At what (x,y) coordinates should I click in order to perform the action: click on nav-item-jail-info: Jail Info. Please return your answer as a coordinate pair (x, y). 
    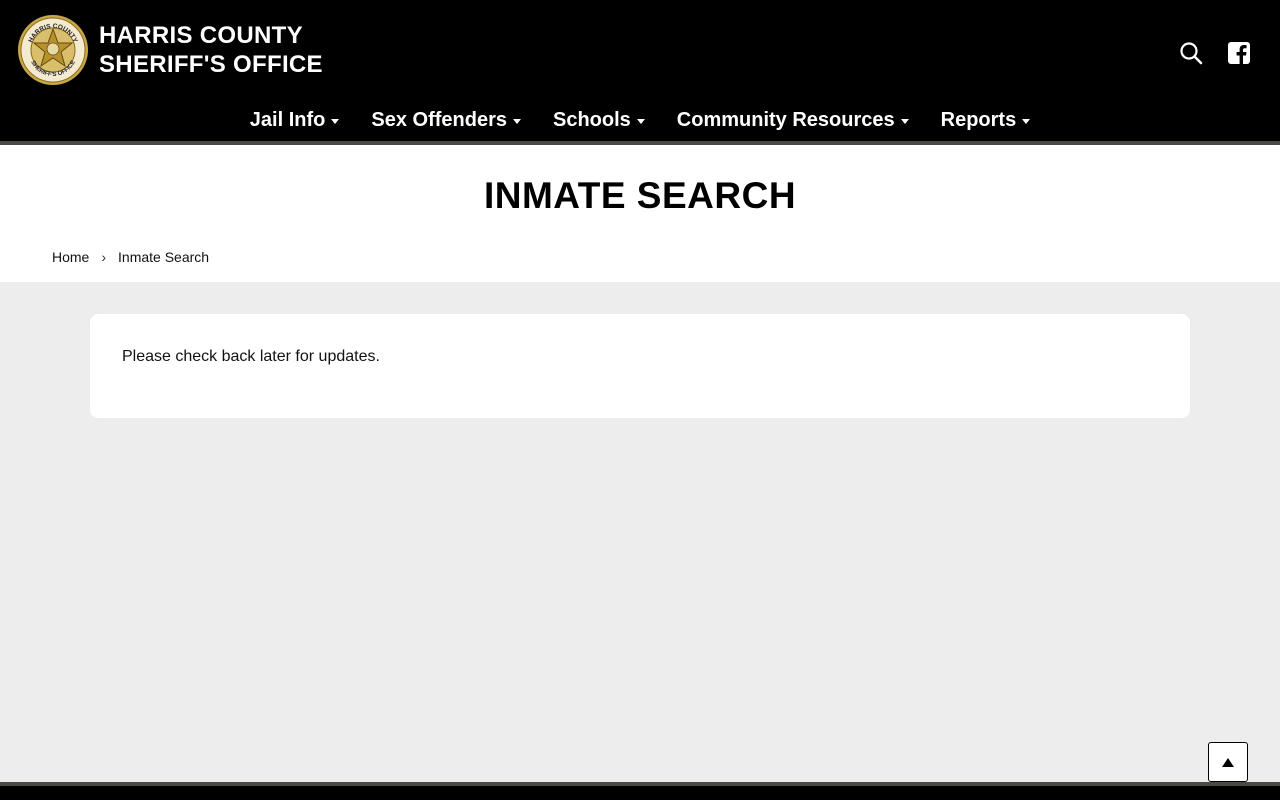
    Looking at the image, I should click on (295, 120).